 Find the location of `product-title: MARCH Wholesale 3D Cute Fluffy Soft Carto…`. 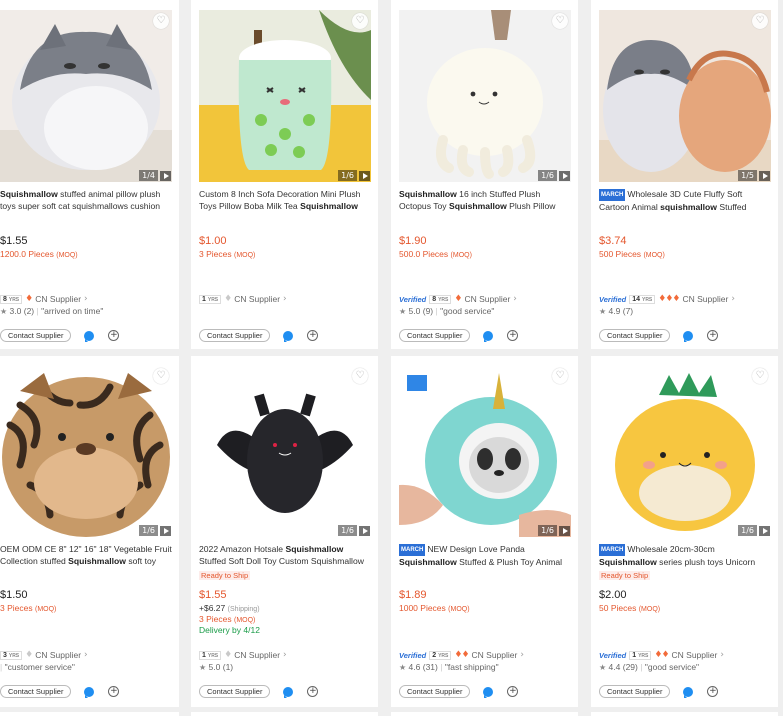

product-title: MARCH Wholesale 3D Cute Fluffy Soft Carto… is located at coordinates (685, 200).